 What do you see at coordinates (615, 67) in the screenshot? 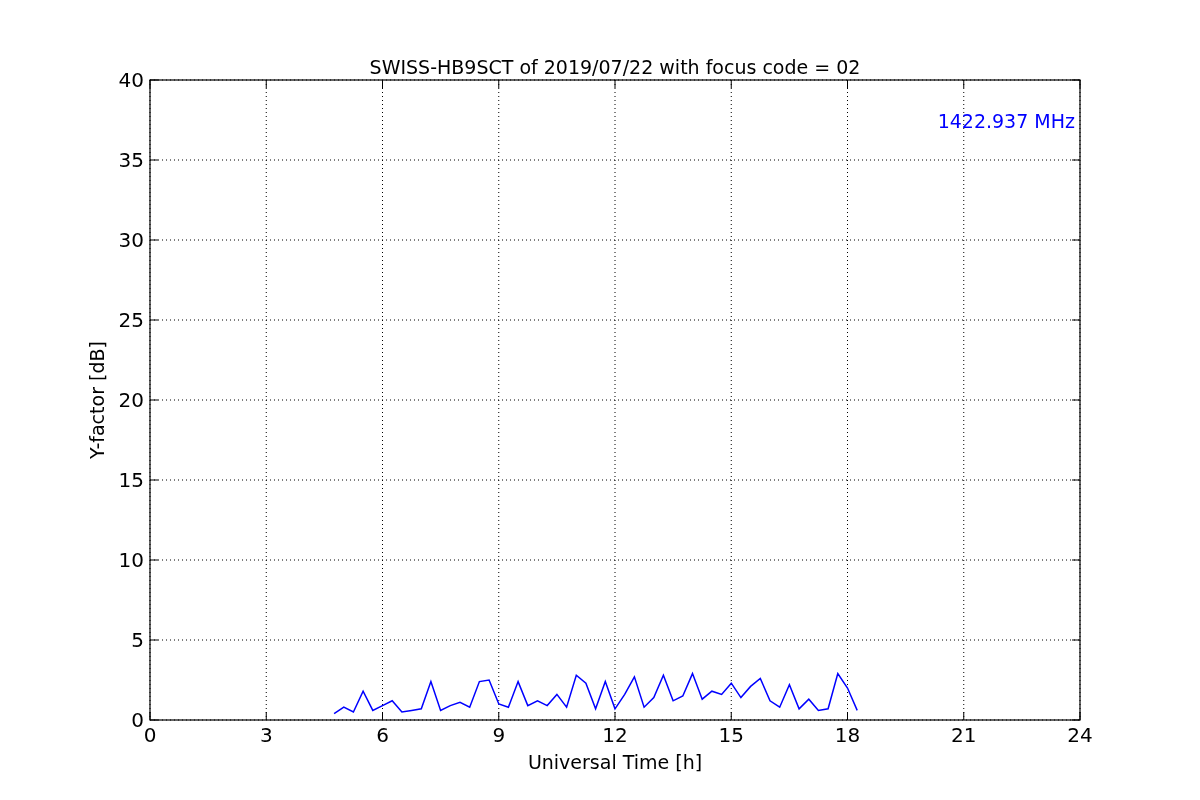
I see `chart-title: SWISS-HB9SCT of 2019/07/22 with focus code = 02` at bounding box center [615, 67].